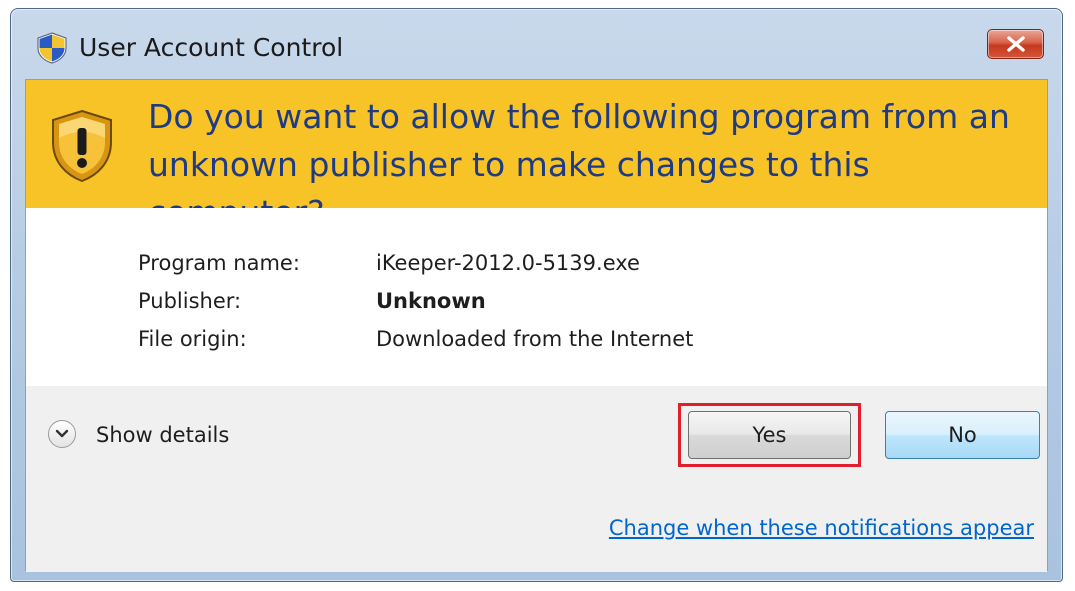 This screenshot has width=1075, height=591. What do you see at coordinates (508, 263) in the screenshot?
I see `program-name-value: iKeeper-2012.0-5139.exe` at bounding box center [508, 263].